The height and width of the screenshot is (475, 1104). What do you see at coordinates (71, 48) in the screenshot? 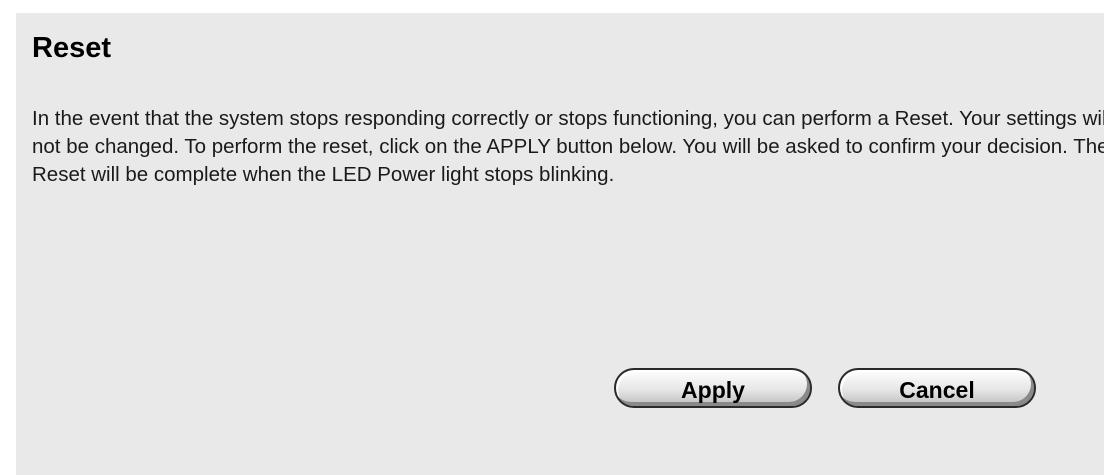
I see `page-title: Reset` at bounding box center [71, 48].